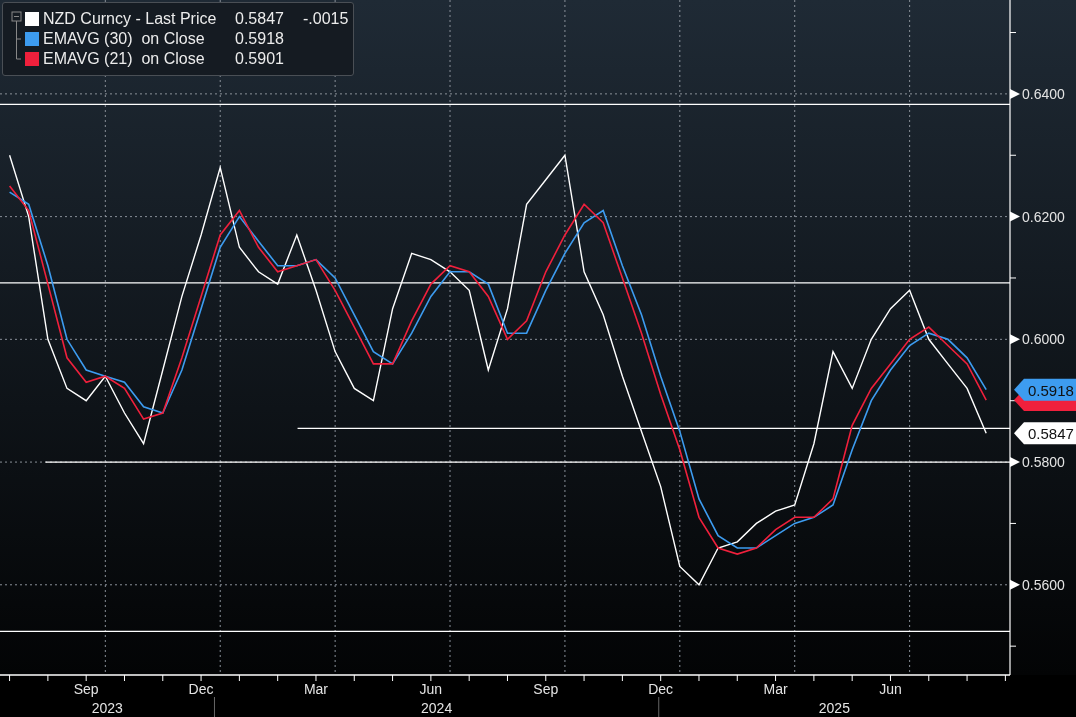 The image size is (1076, 717). Describe the element at coordinates (260, 39) in the screenshot. I see `legend-value: 0.5918` at that location.